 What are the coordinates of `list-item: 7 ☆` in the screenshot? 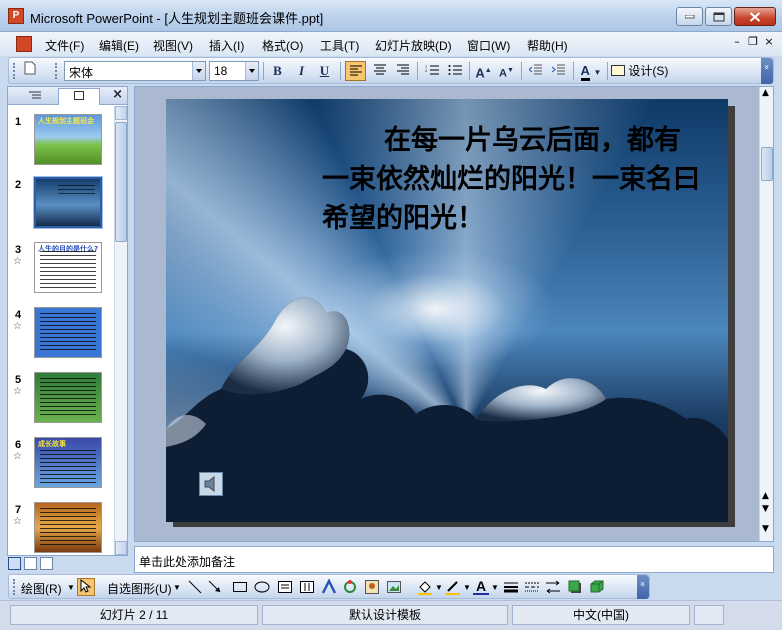 It's located at (61, 528).